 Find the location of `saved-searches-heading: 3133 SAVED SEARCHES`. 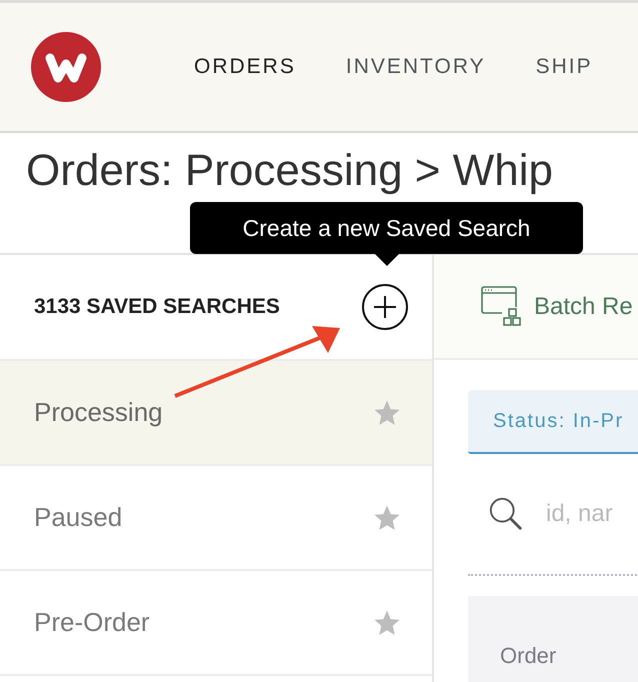

saved-searches-heading: 3133 SAVED SEARCHES is located at coordinates (157, 307).